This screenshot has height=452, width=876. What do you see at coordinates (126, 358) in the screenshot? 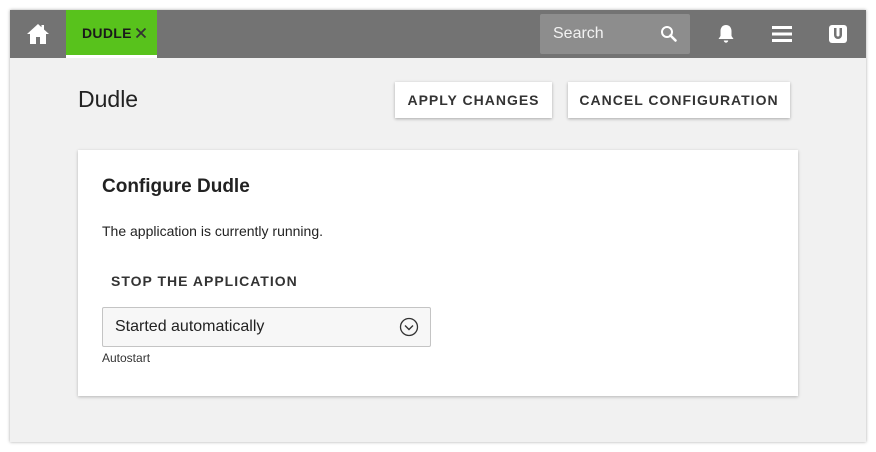
I see `autostart-caption: Autostart` at bounding box center [126, 358].